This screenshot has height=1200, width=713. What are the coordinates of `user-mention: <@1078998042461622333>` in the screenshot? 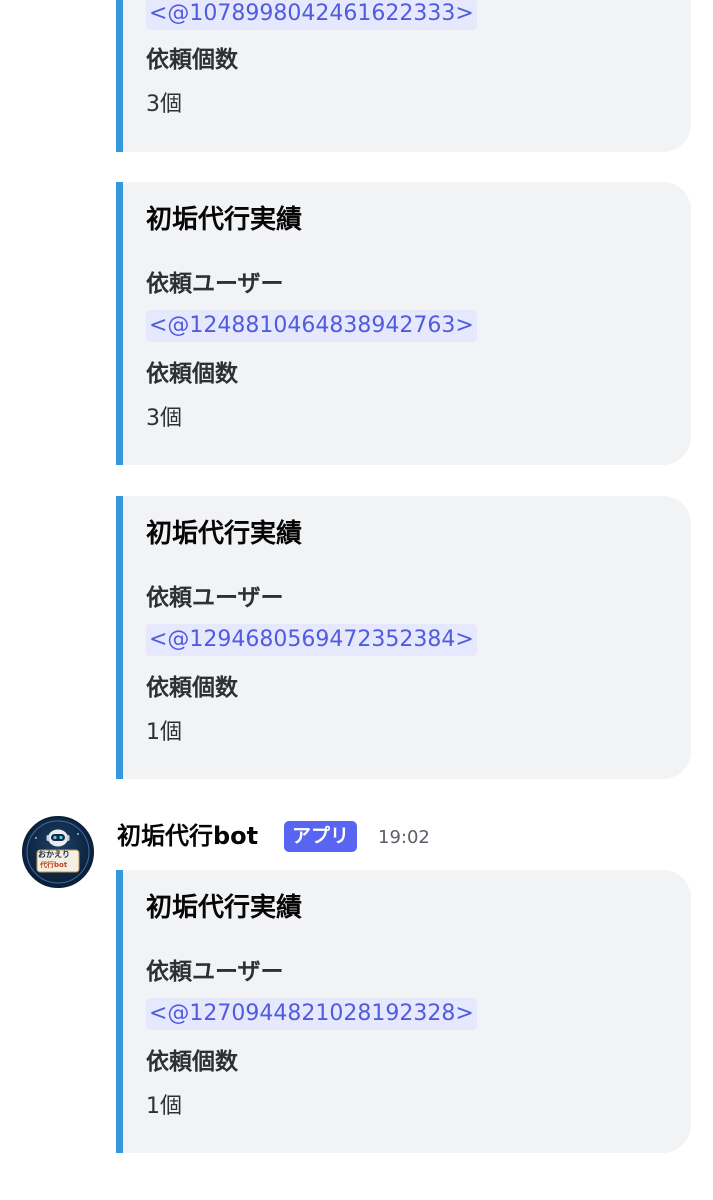 It's located at (311, 15).